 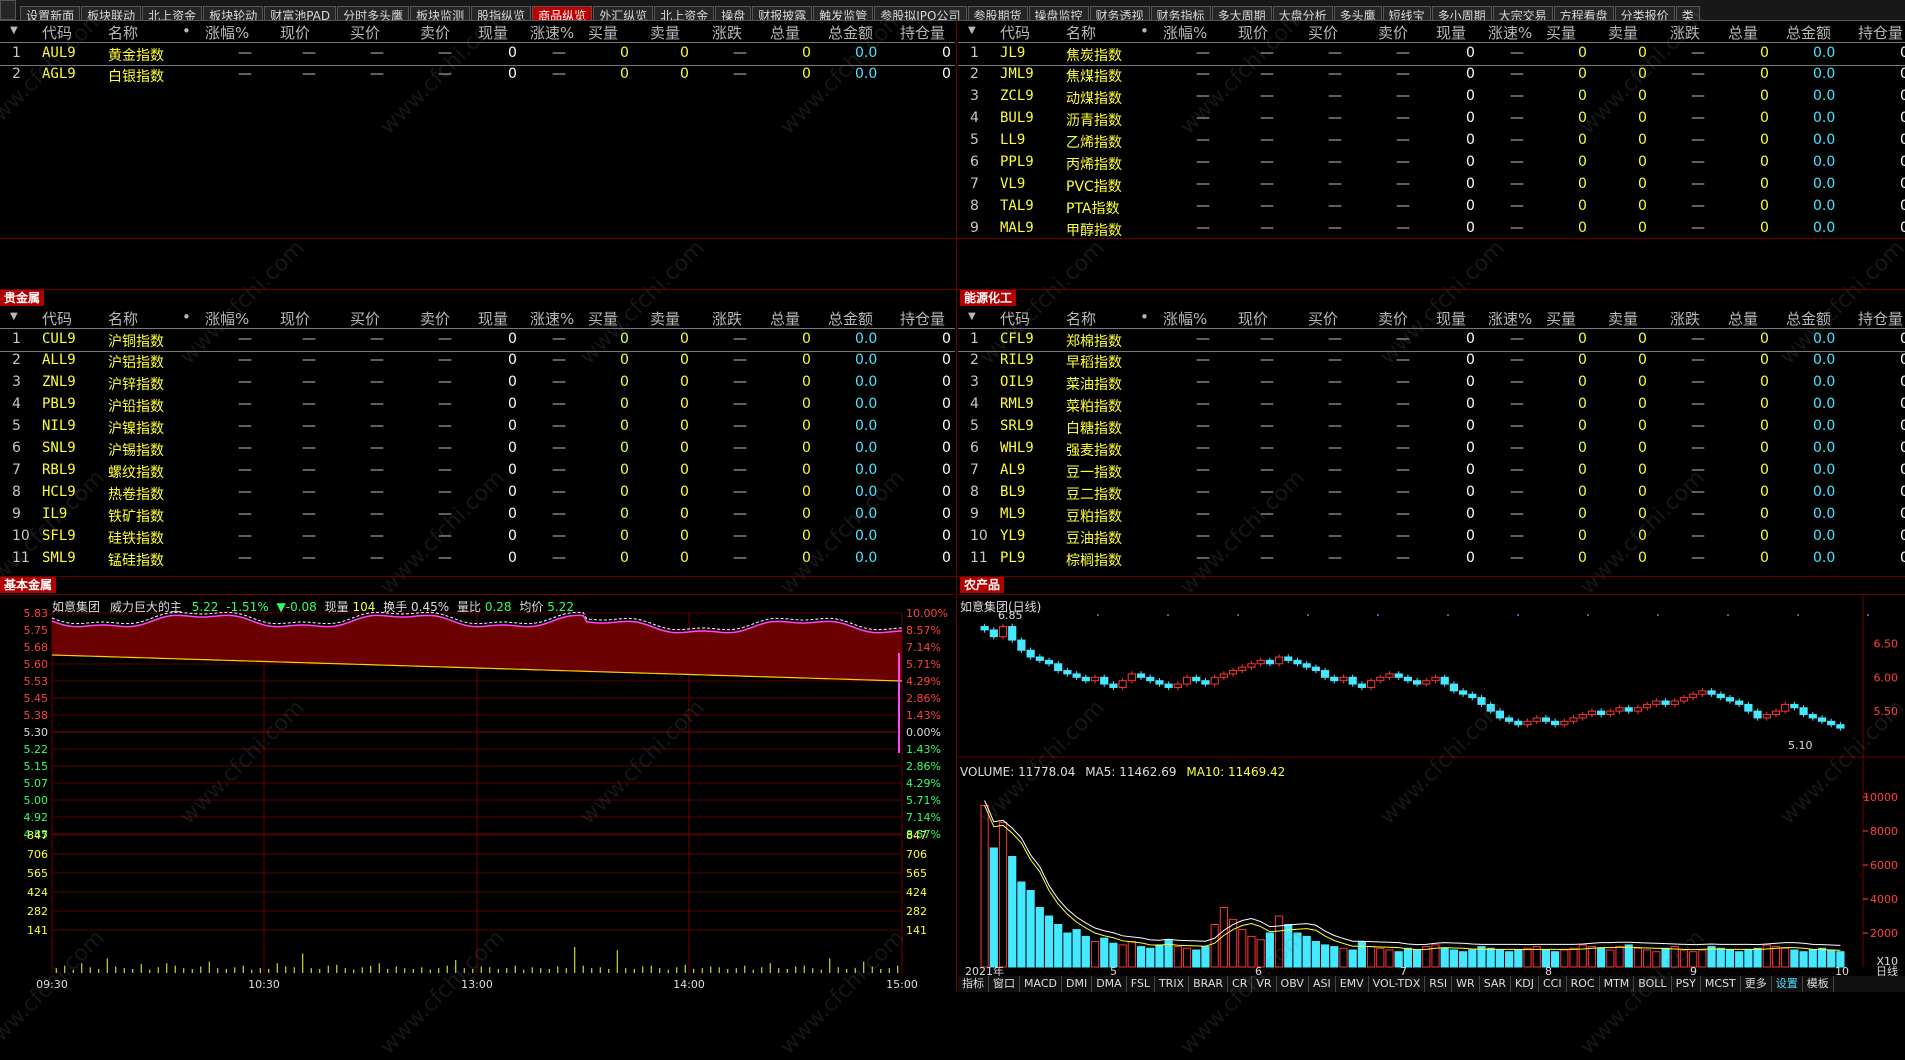 I want to click on indicator-tab: EMV, so click(x=1352, y=984).